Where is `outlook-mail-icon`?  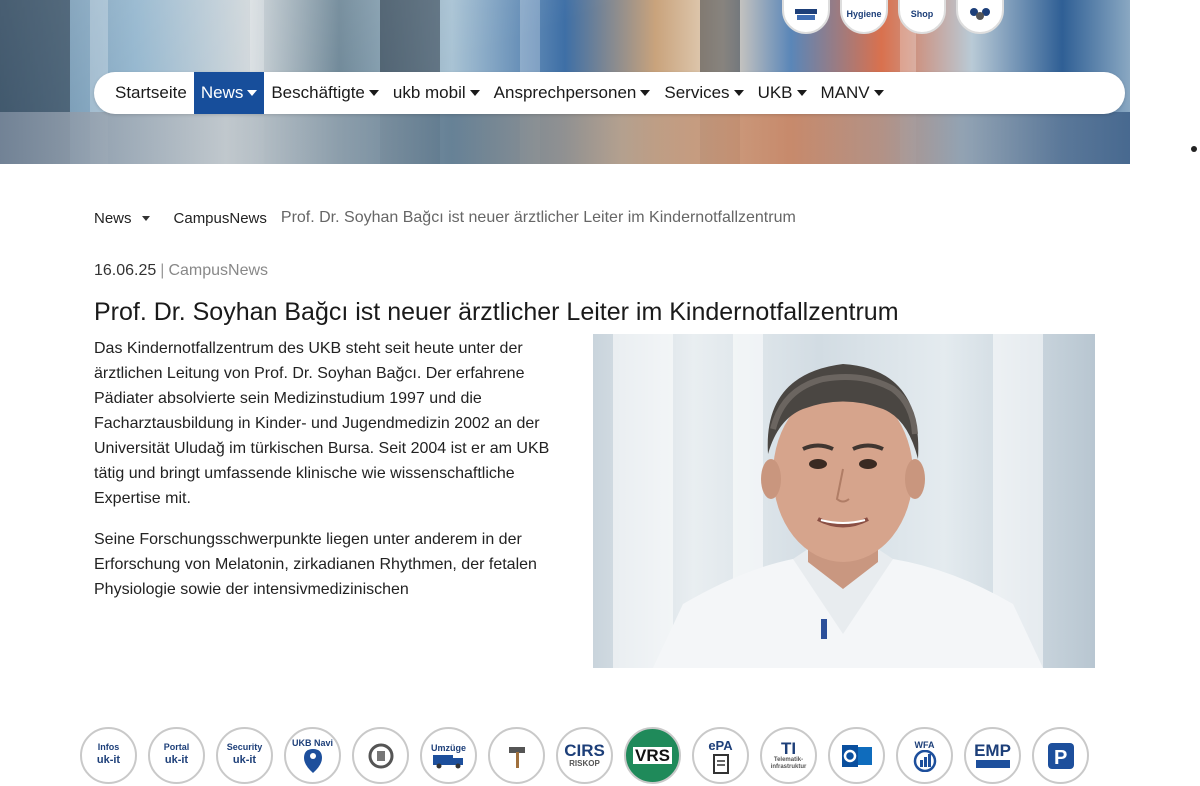
outlook-mail-icon is located at coordinates (856, 755).